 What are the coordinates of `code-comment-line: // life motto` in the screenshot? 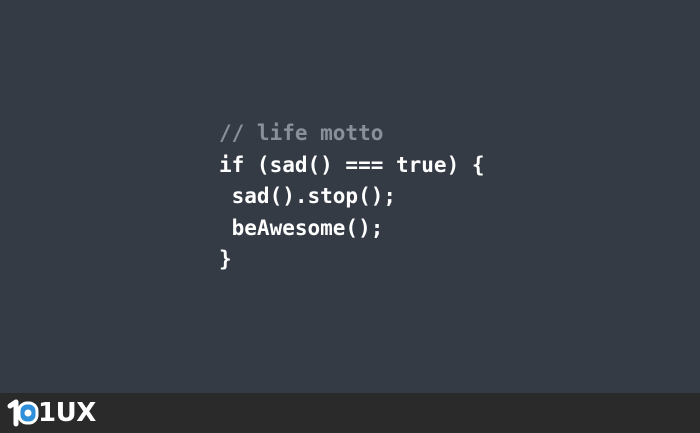 It's located at (301, 133).